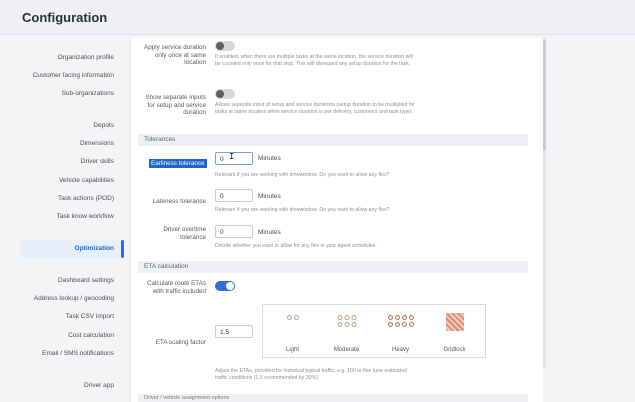 The height and width of the screenshot is (402, 635). Describe the element at coordinates (179, 201) in the screenshot. I see `lateness-tolerance-label: Lateness tolerance` at that location.